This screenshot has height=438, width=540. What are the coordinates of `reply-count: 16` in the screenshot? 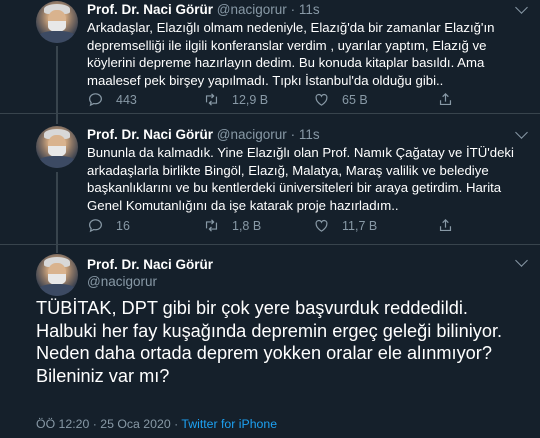 It's located at (123, 225).